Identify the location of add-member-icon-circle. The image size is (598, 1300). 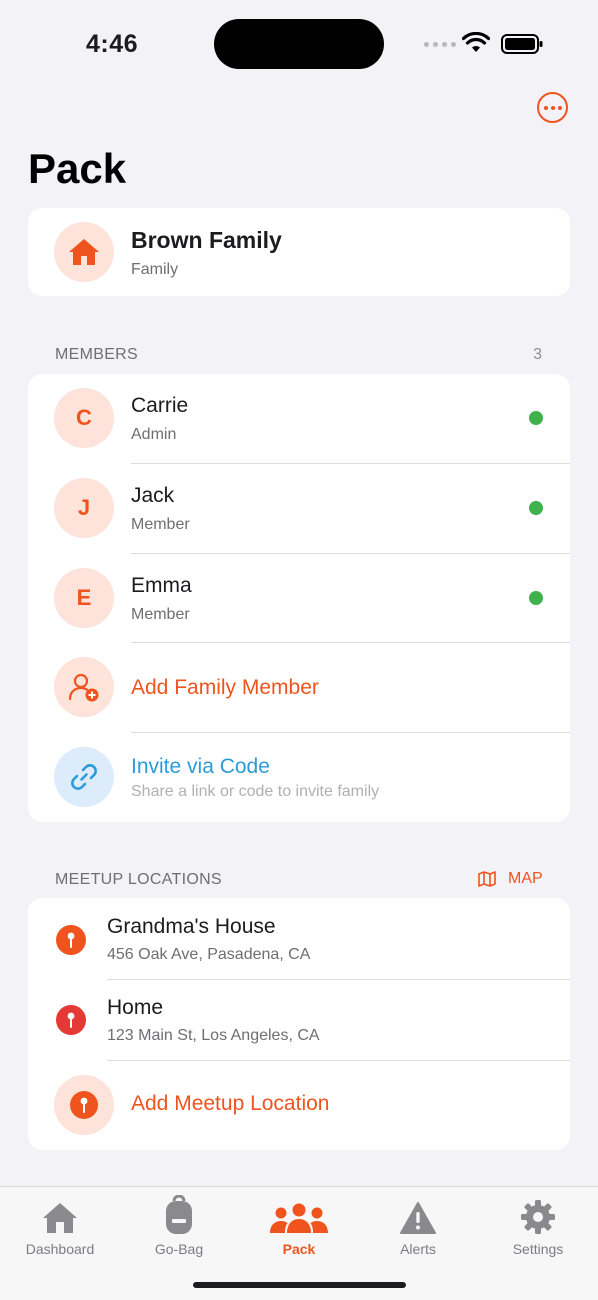
(84, 687).